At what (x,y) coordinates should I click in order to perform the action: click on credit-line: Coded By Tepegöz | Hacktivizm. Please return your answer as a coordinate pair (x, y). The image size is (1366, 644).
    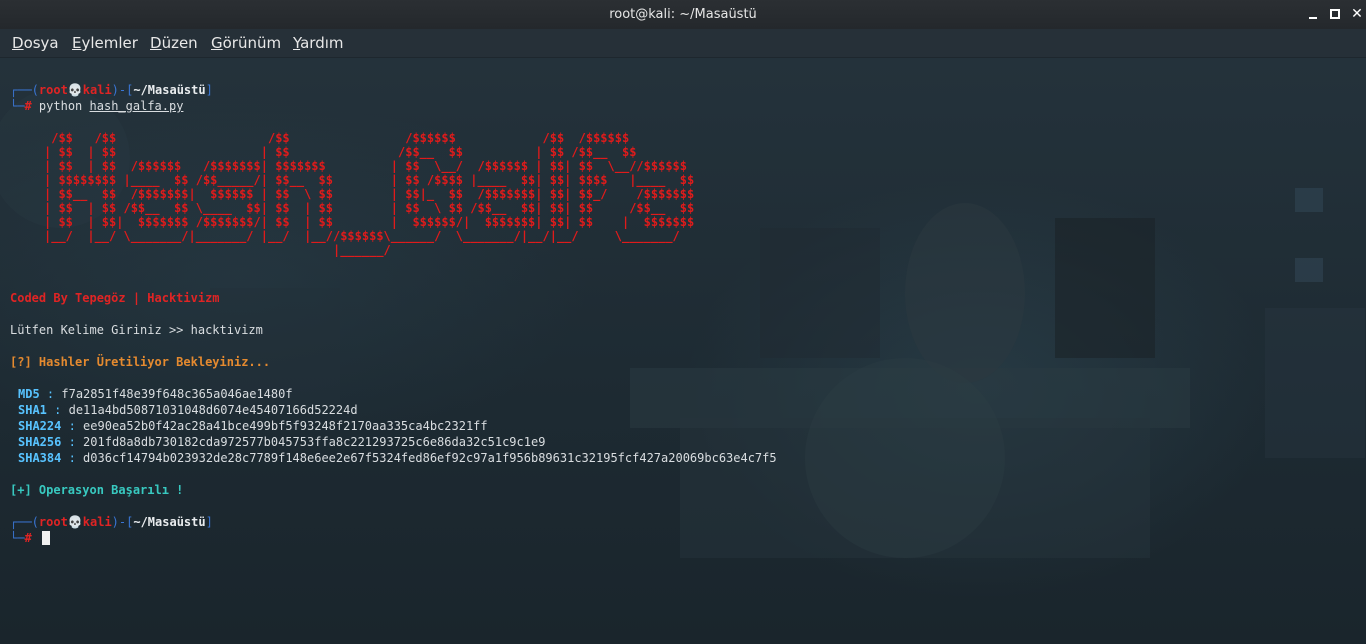
    Looking at the image, I should click on (115, 298).